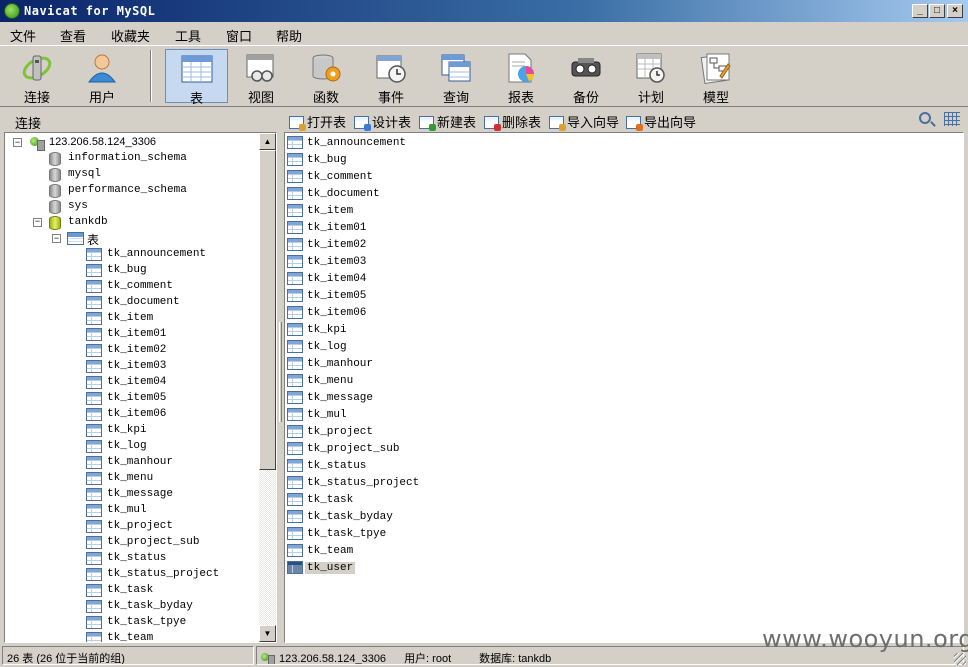 This screenshot has height=667, width=968. What do you see at coordinates (261, 77) in the screenshot?
I see `toolbar-view-button: 视图` at bounding box center [261, 77].